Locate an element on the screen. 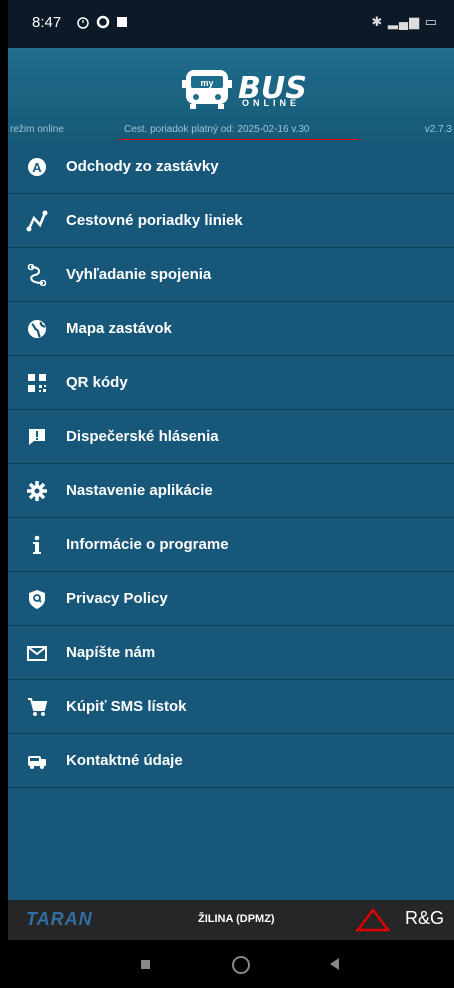  menu-item-qr-codes: QR kódy is located at coordinates (231, 383).